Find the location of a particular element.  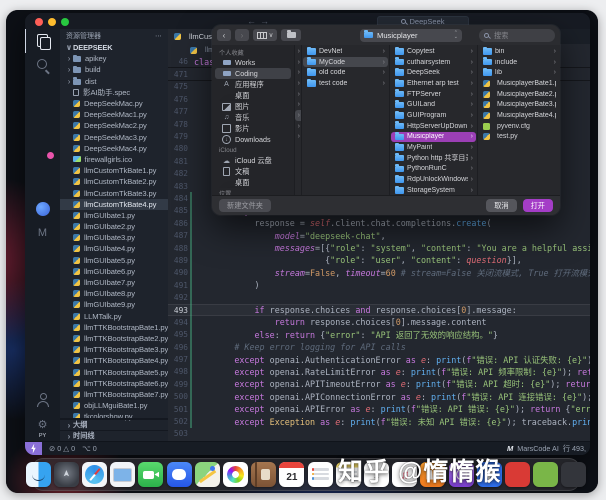

finder-item: StorageSystem › is located at coordinates (433, 190).